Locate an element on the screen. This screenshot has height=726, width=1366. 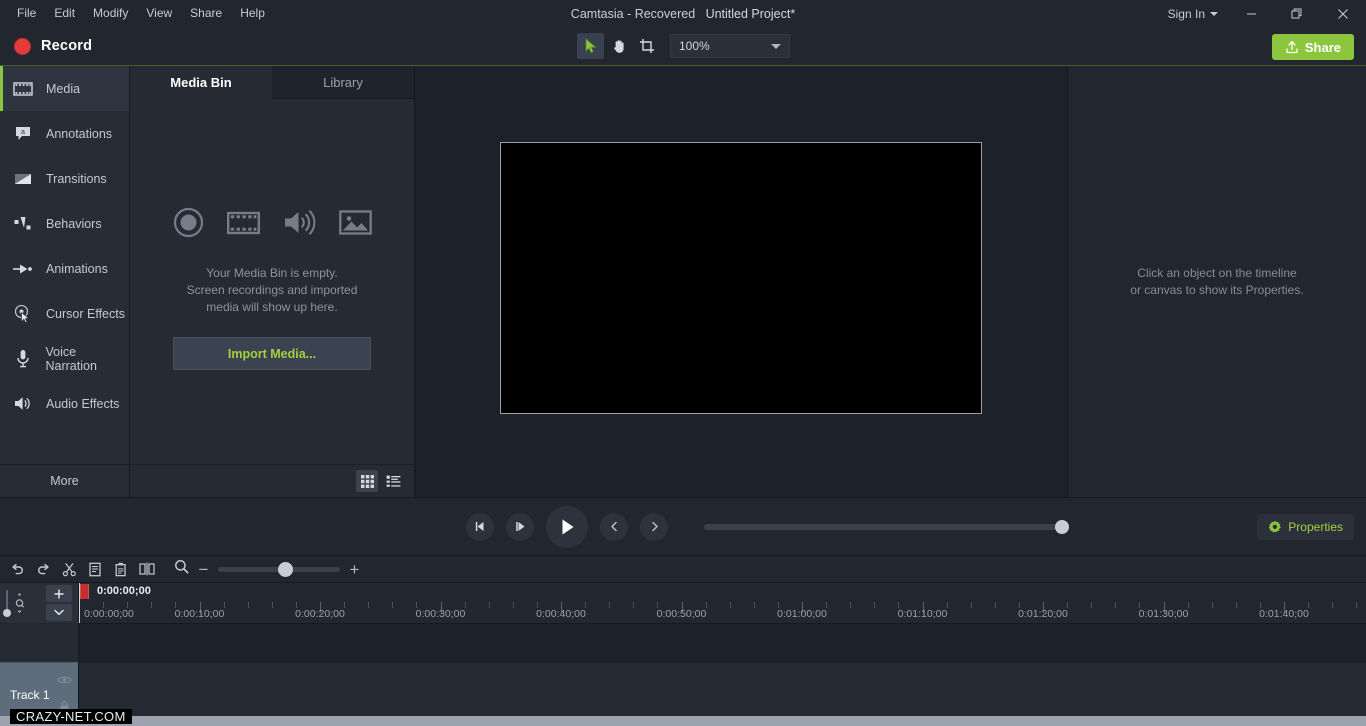
zoom-to-fit-icon is located at coordinates (181, 569).